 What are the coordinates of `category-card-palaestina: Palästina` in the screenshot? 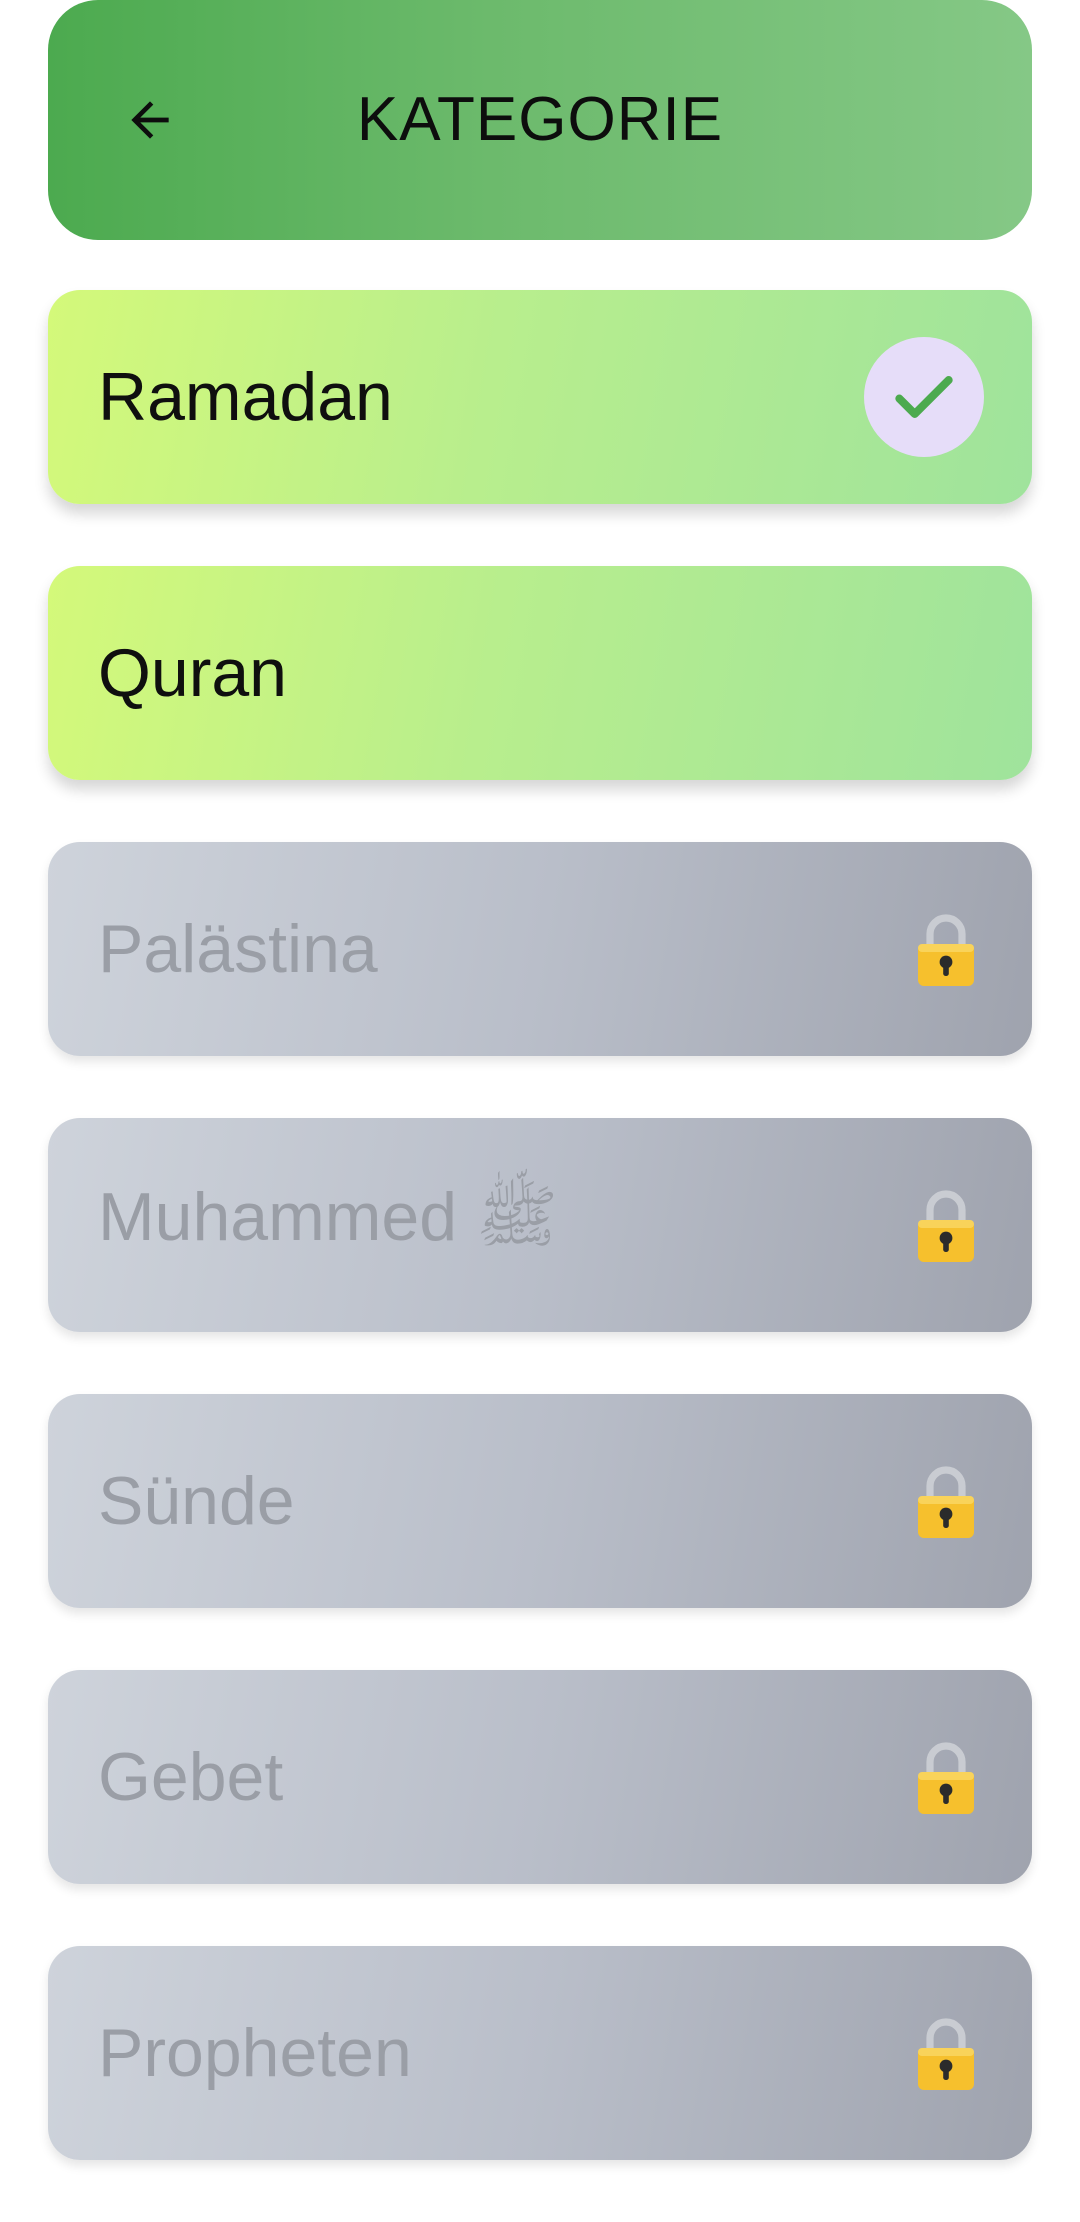 It's located at (540, 949).